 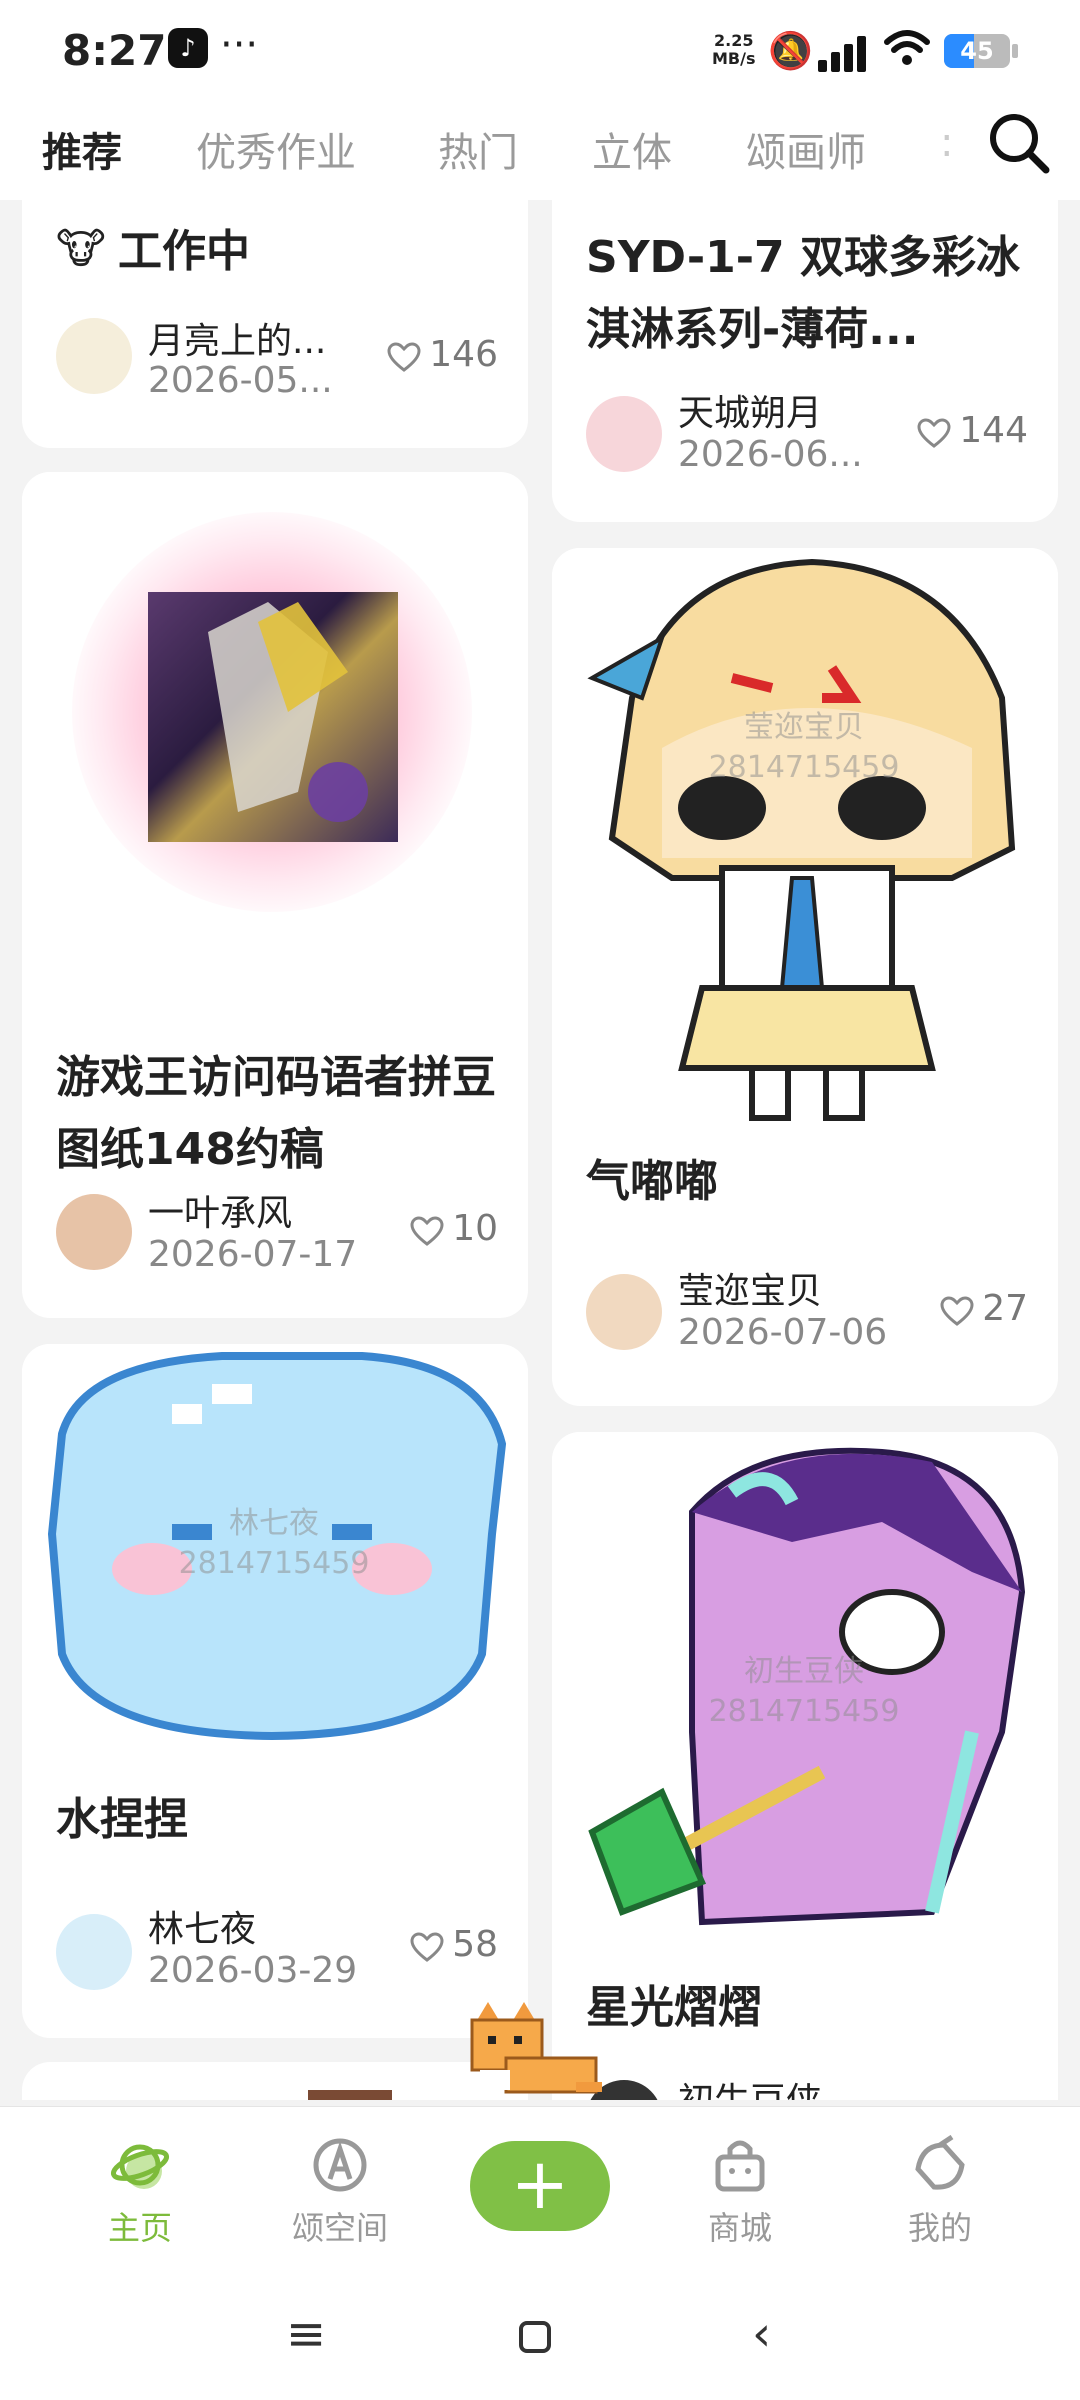 I want to click on card-image: 莹迩宝贝 2814715459, so click(x=805, y=838).